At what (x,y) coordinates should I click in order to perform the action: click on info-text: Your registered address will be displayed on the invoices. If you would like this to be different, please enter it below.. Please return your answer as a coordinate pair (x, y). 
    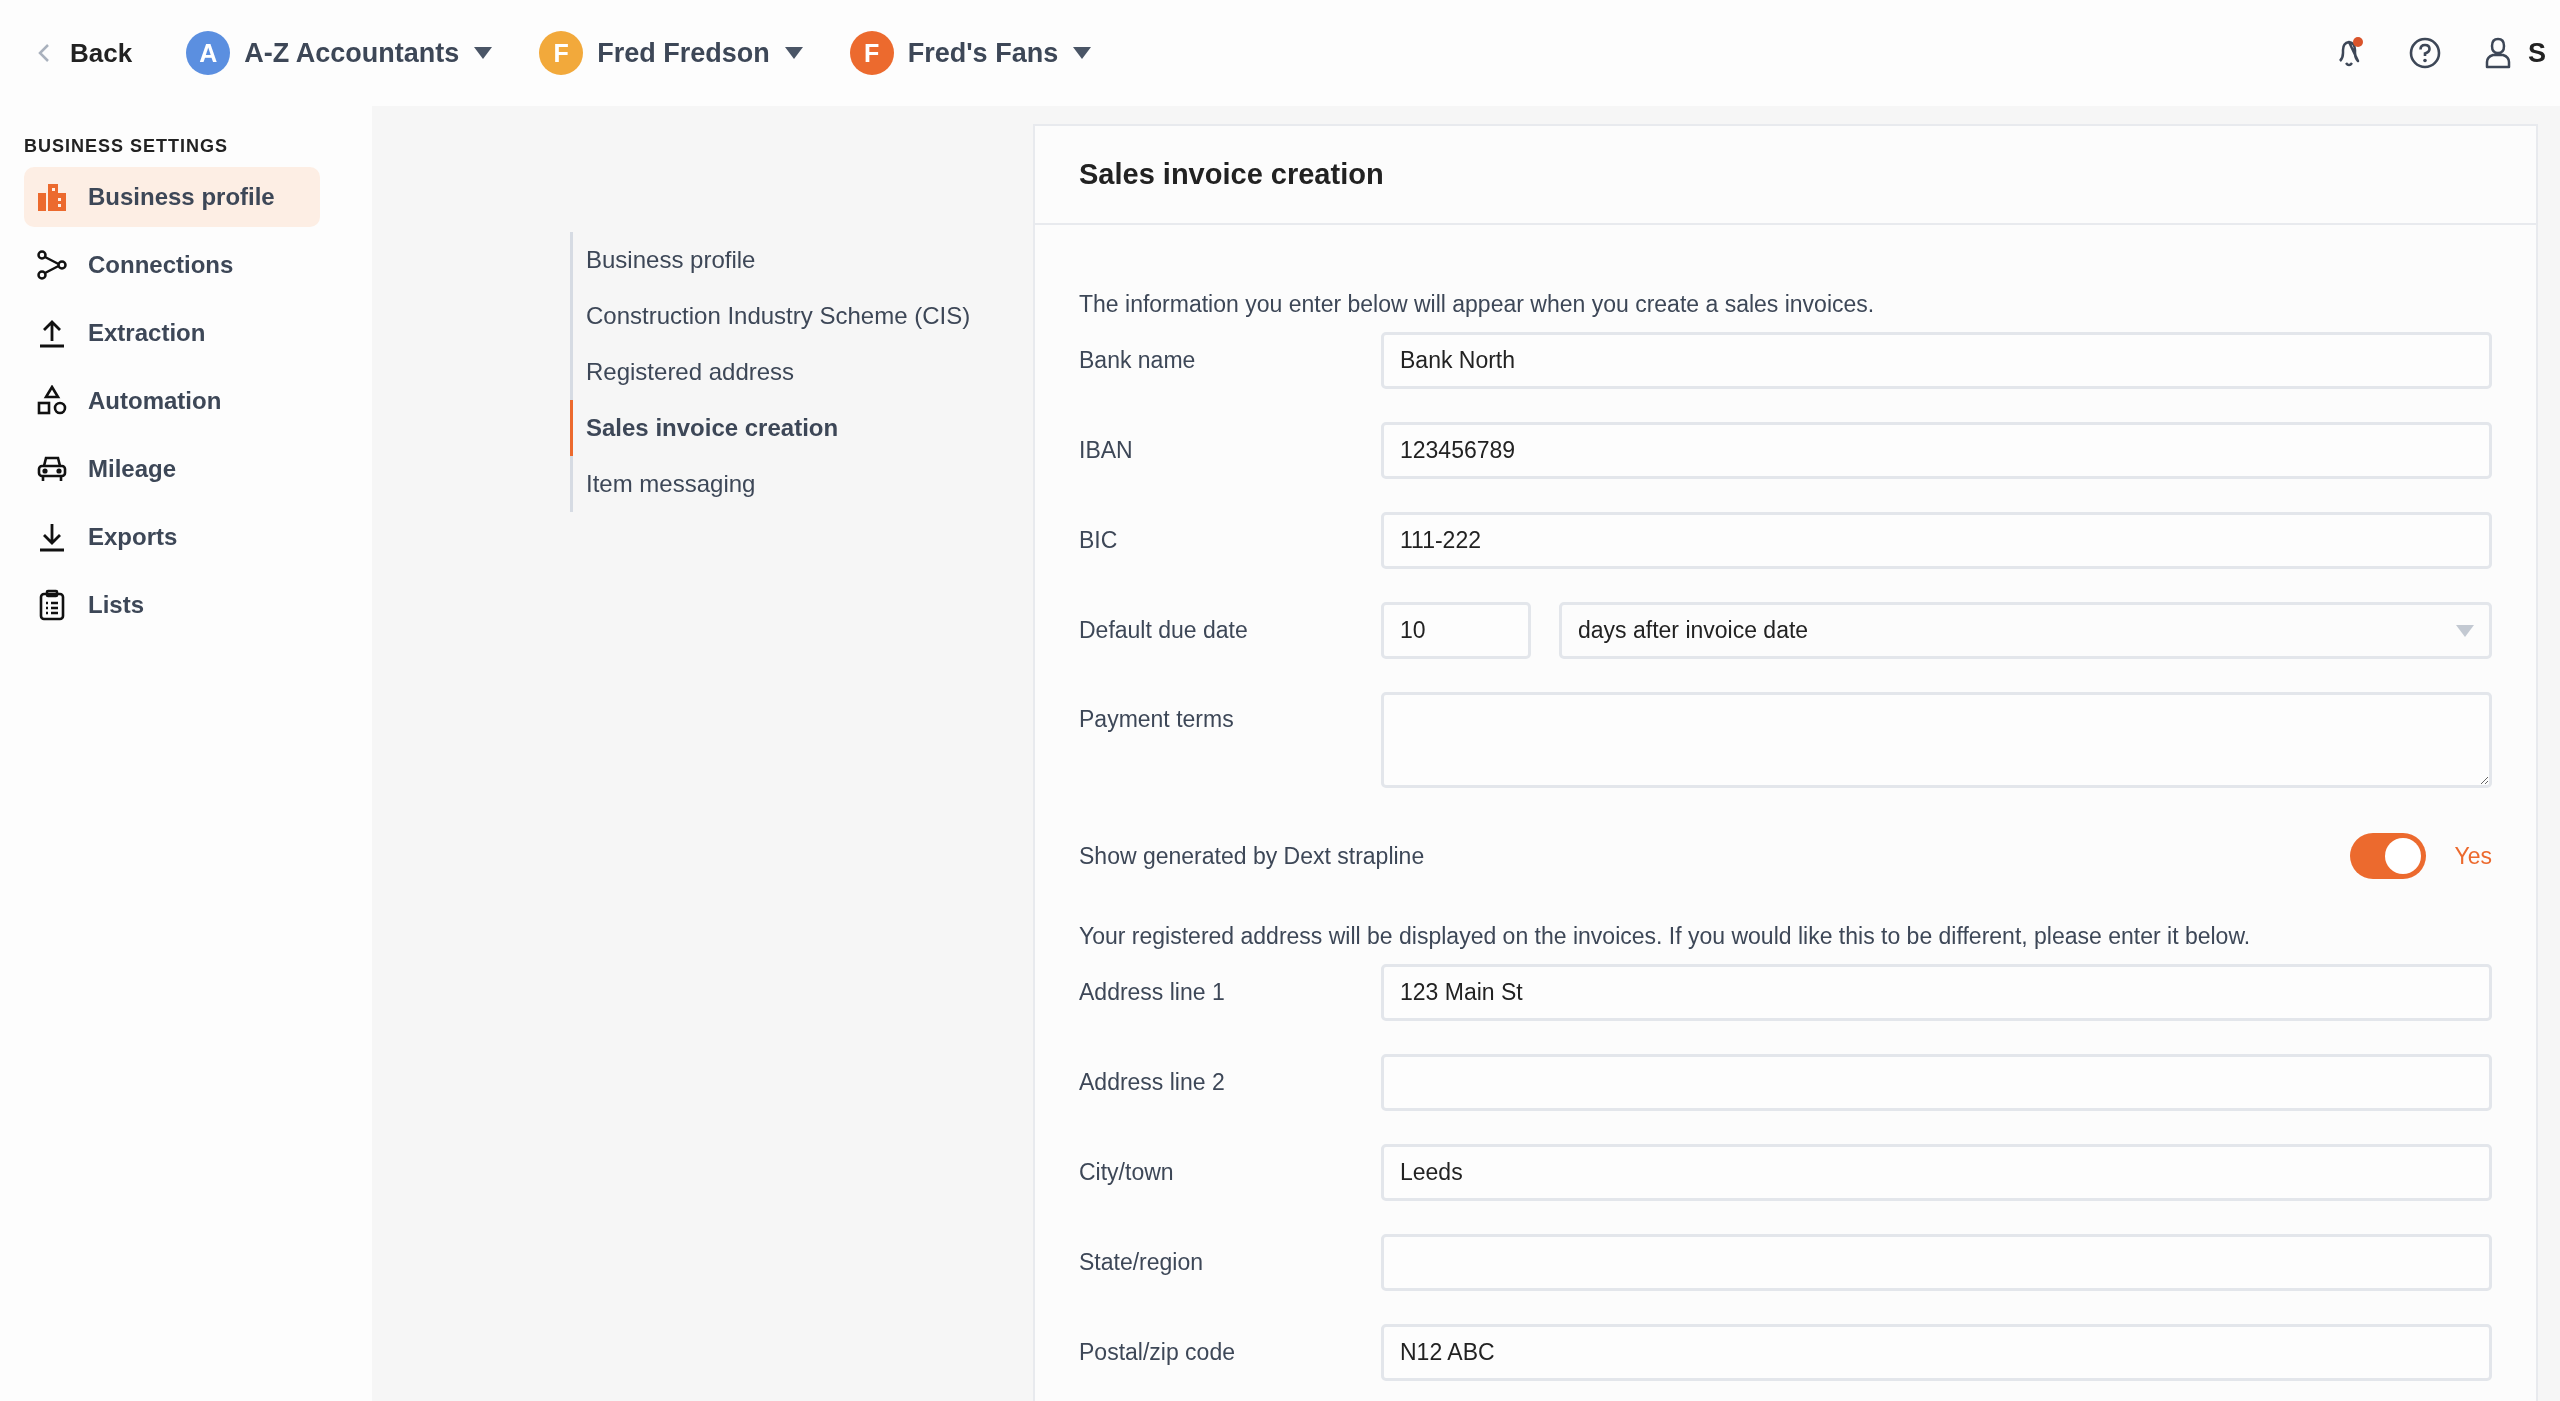
    Looking at the image, I should click on (1665, 936).